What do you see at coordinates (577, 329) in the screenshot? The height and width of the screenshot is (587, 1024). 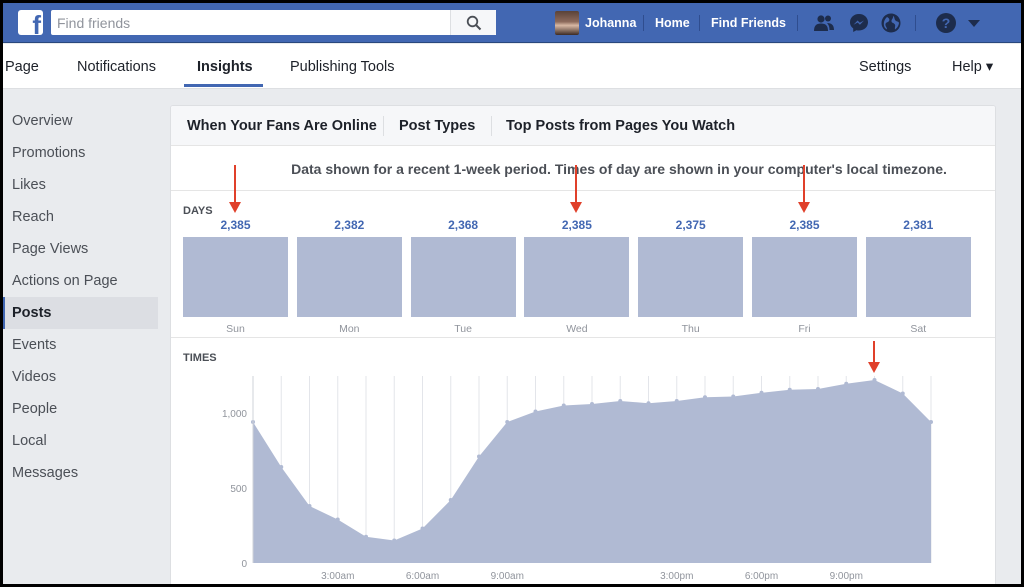 I see `day-name-label: Wed` at bounding box center [577, 329].